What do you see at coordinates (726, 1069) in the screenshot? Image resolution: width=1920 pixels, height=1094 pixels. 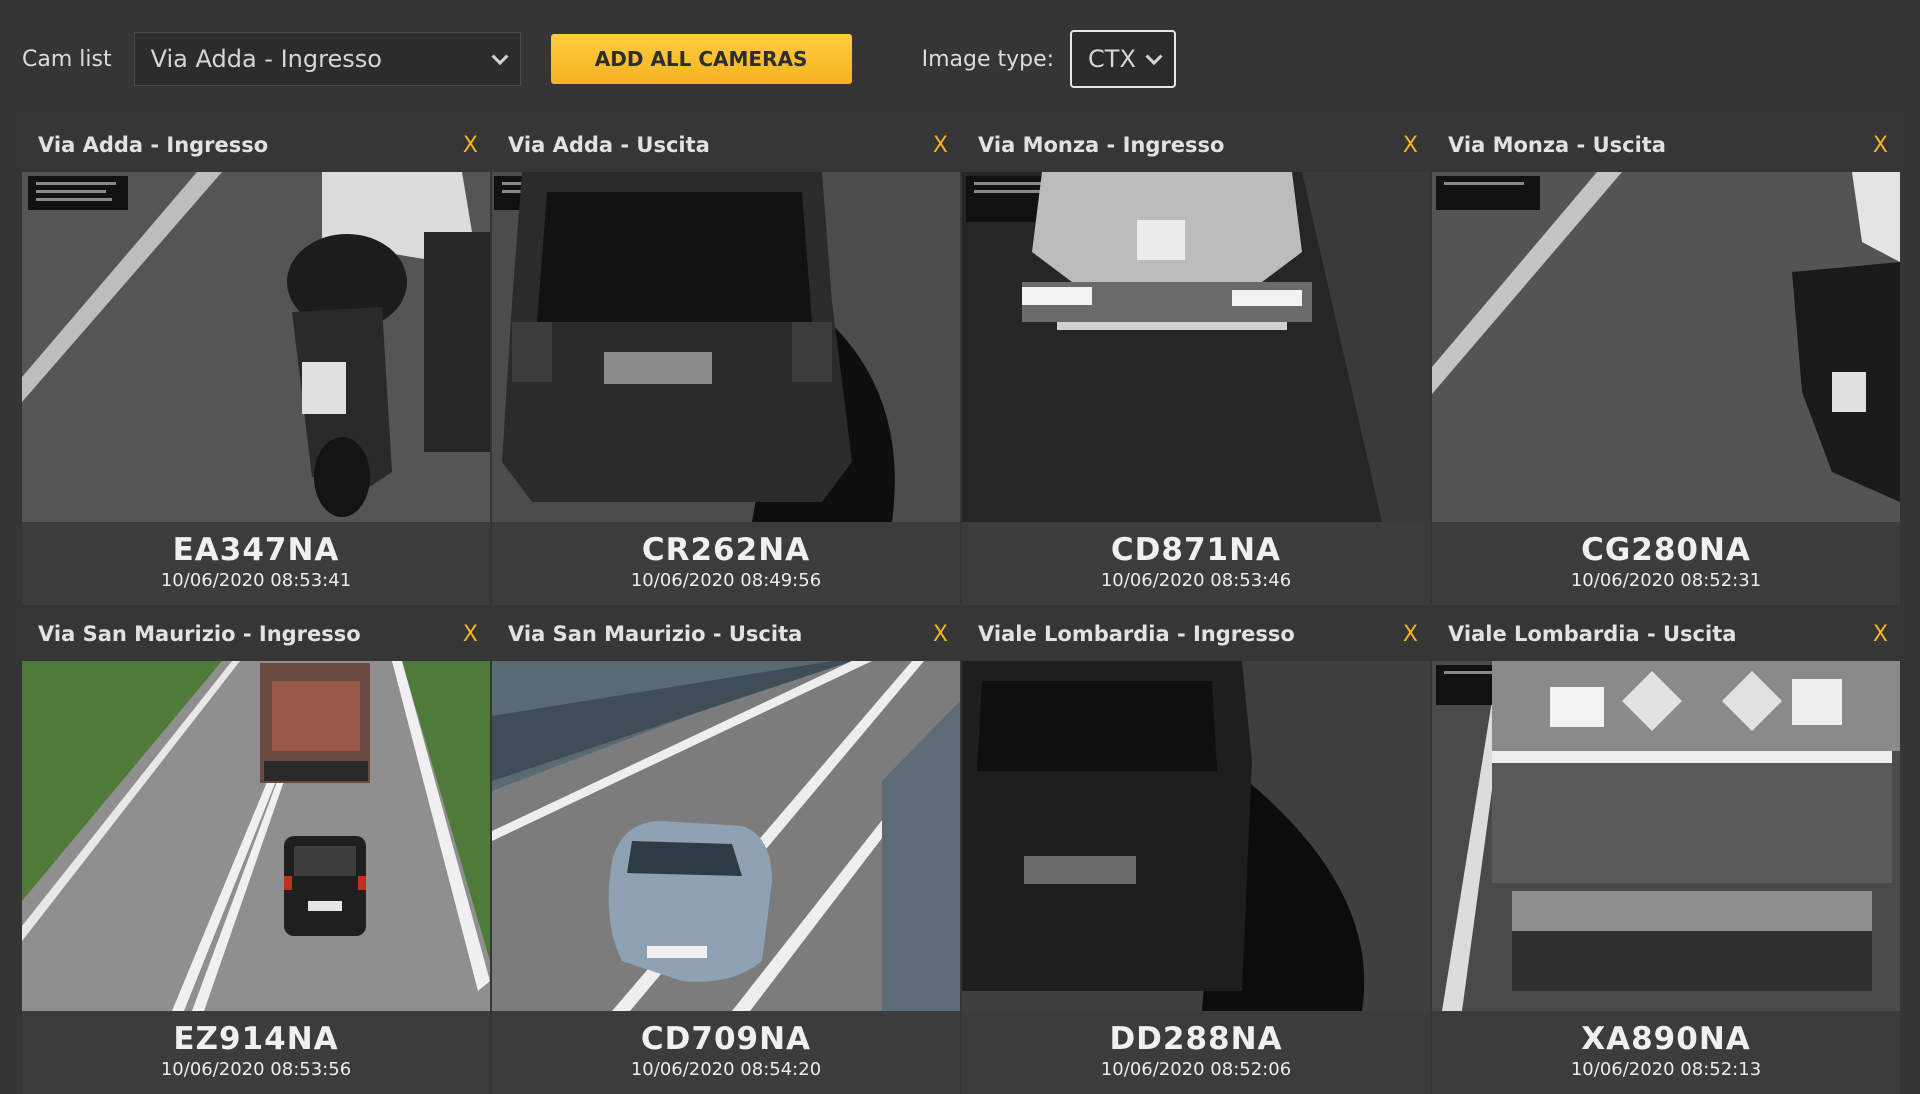 I see `timestamp: 10/06/2020 08:54:20` at bounding box center [726, 1069].